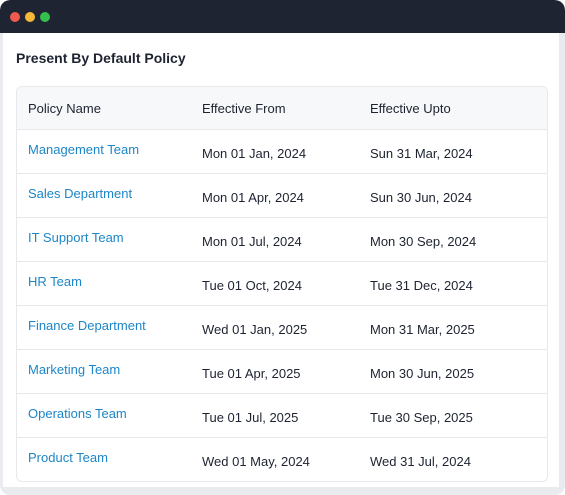 The image size is (565, 495). What do you see at coordinates (255, 329) in the screenshot?
I see `effective-from-cell: Wed 01 Jan, 2025` at bounding box center [255, 329].